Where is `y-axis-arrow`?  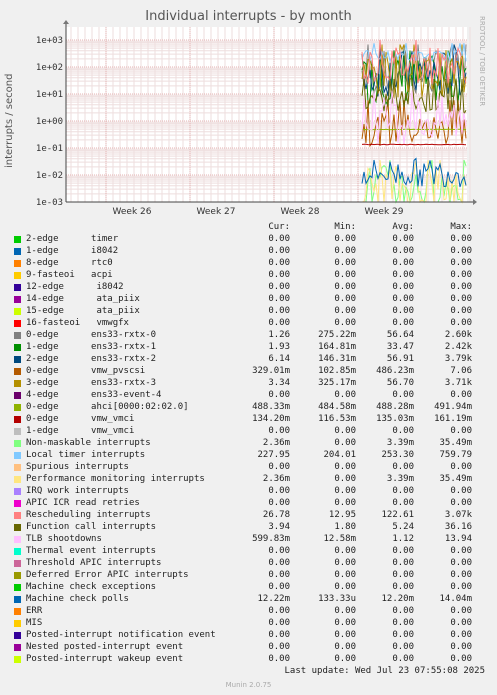 y-axis-arrow is located at coordinates (66, 22).